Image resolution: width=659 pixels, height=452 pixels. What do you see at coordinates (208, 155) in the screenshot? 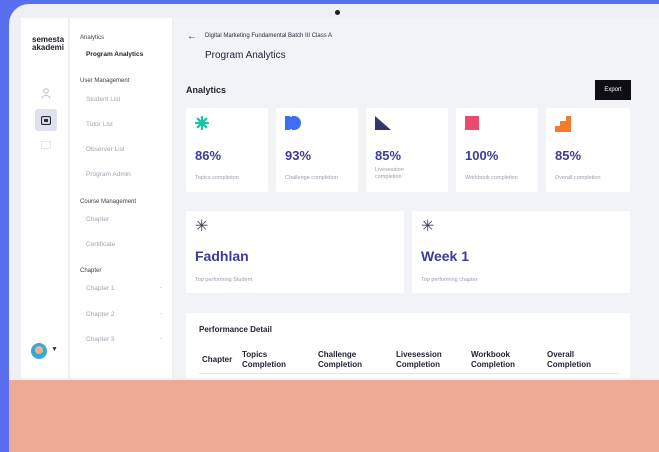
I see `stat-value: 86%` at bounding box center [208, 155].